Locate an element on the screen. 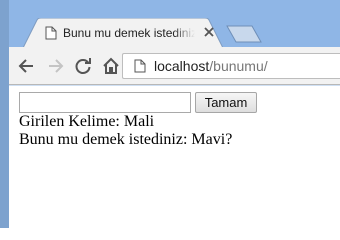 This screenshot has width=340, height=240. url-host: localhost is located at coordinates (182, 66).